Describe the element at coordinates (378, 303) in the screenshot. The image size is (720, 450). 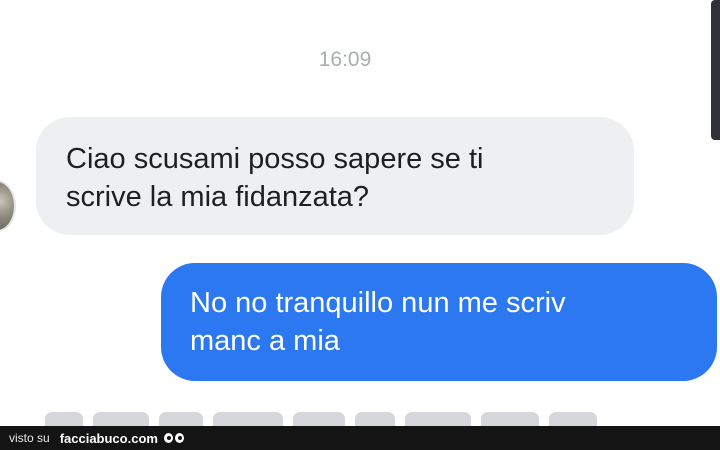
I see `outgoing-message-line: No no tranquillo nun me scriv` at that location.